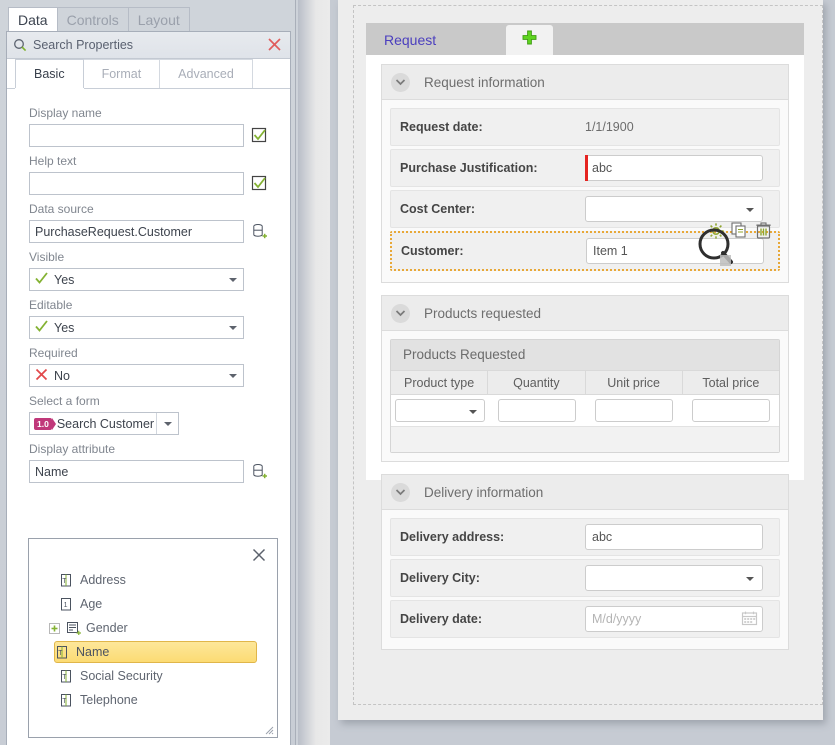 The height and width of the screenshot is (745, 835). What do you see at coordinates (585, 246) in the screenshot?
I see `field-row-customer: Customer: Item 1` at bounding box center [585, 246].